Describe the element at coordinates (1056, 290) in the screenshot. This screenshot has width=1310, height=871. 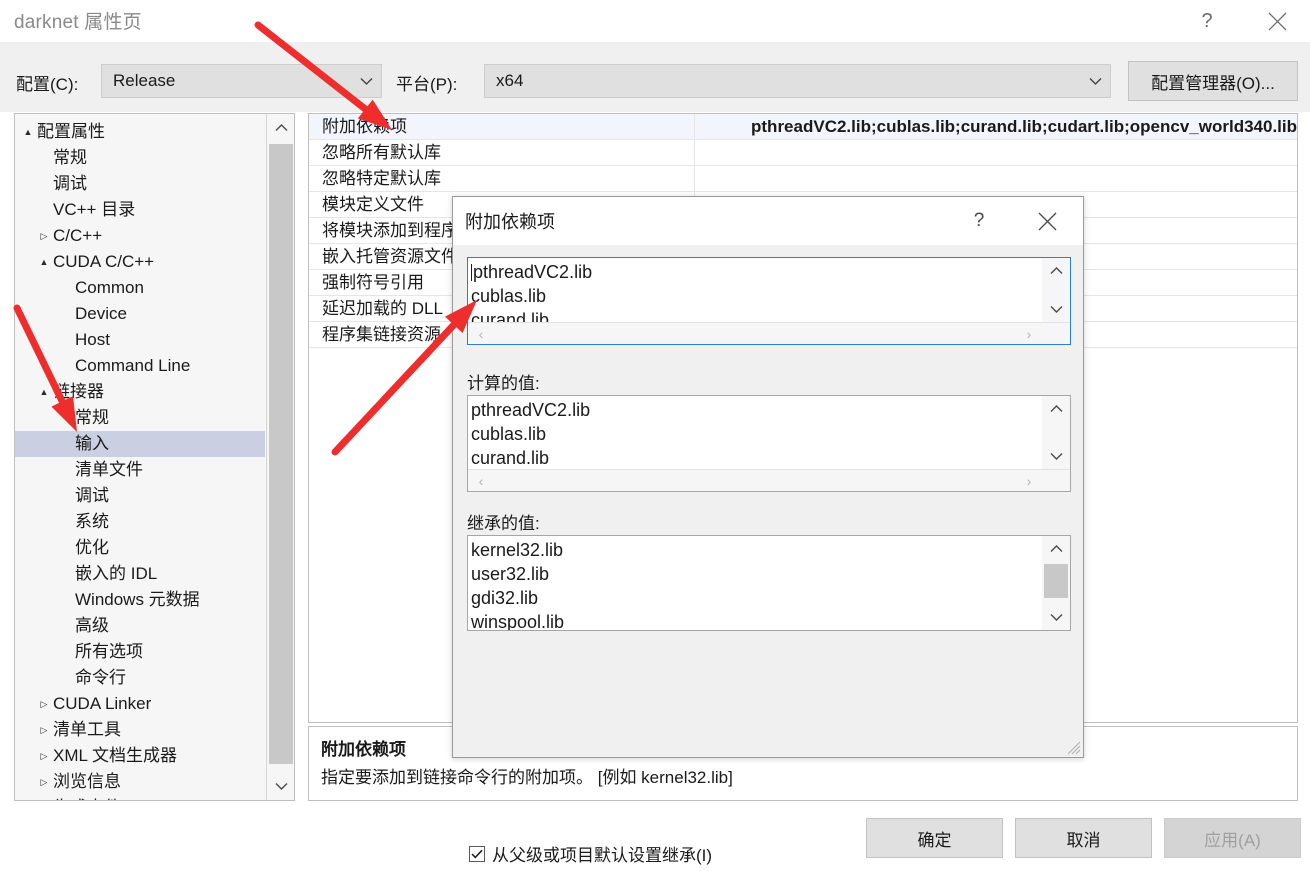
I see `edit-vertical-scrollbar` at that location.